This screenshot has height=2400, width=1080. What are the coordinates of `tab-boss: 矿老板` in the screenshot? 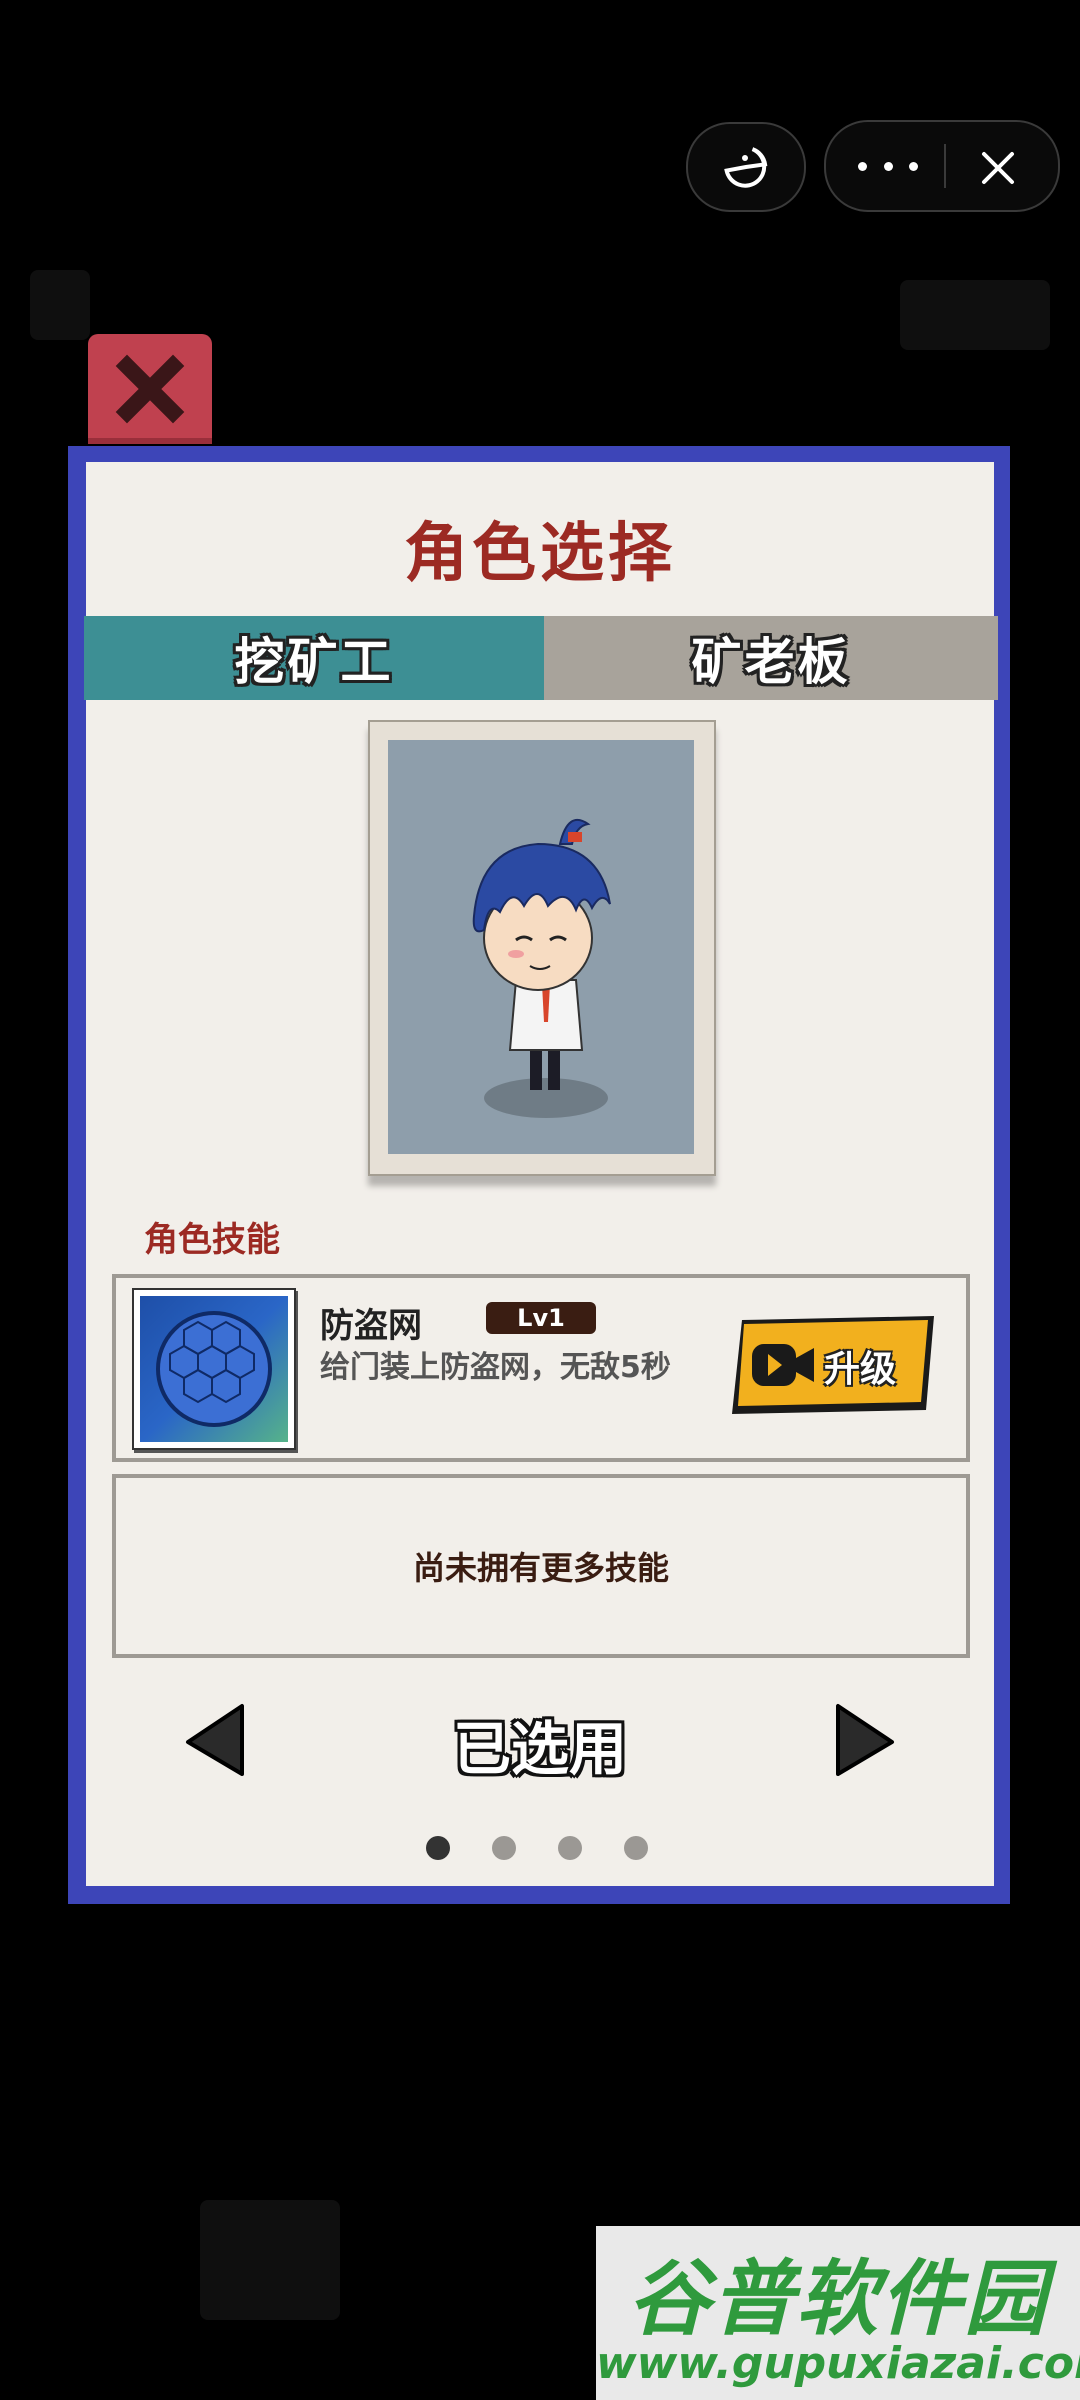 It's located at (771, 658).